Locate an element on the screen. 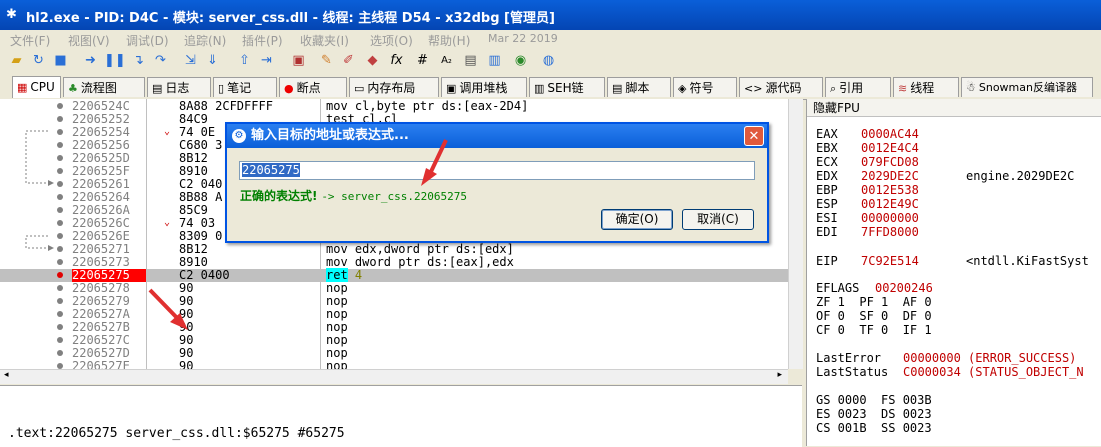 The width and height of the screenshot is (1101, 447). breakpoint-dot-icon is located at coordinates (60, 275).